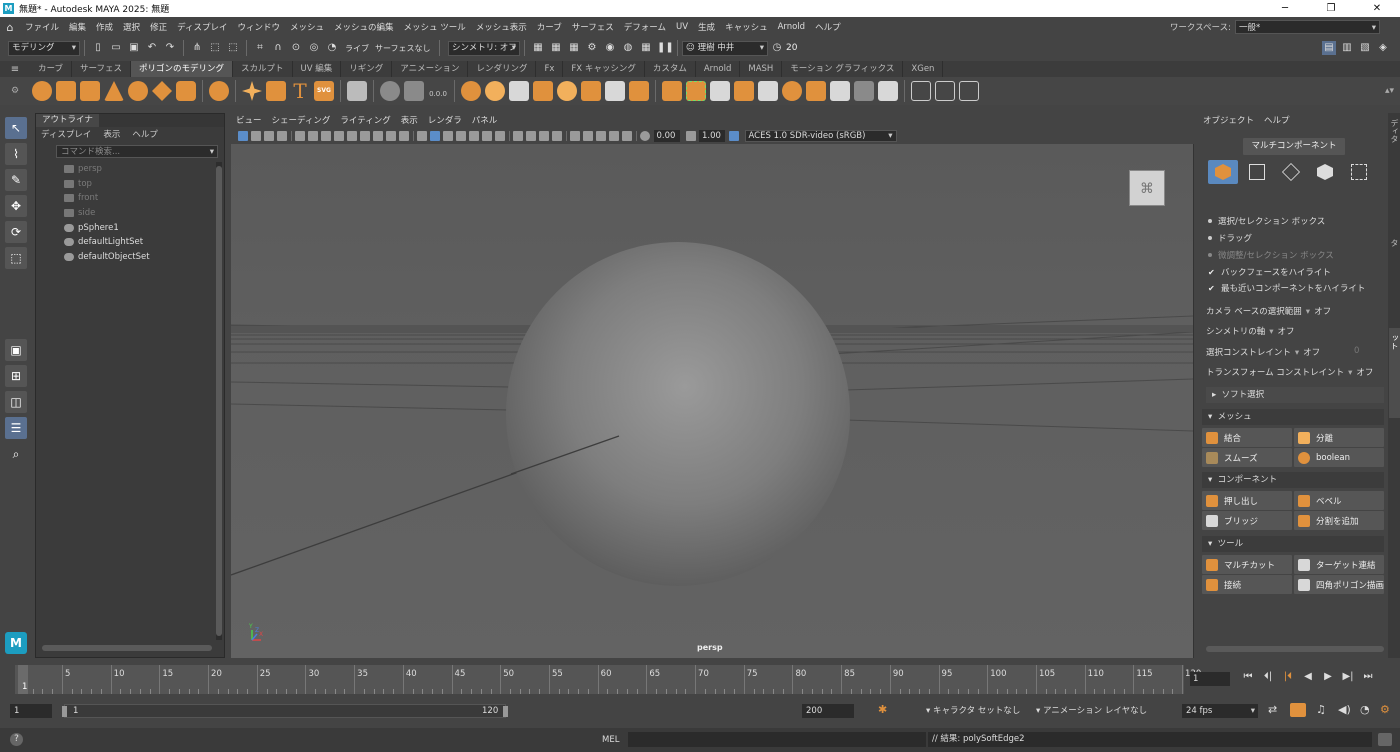  What do you see at coordinates (357, 91) in the screenshot?
I see `uv-editor-icon` at bounding box center [357, 91].